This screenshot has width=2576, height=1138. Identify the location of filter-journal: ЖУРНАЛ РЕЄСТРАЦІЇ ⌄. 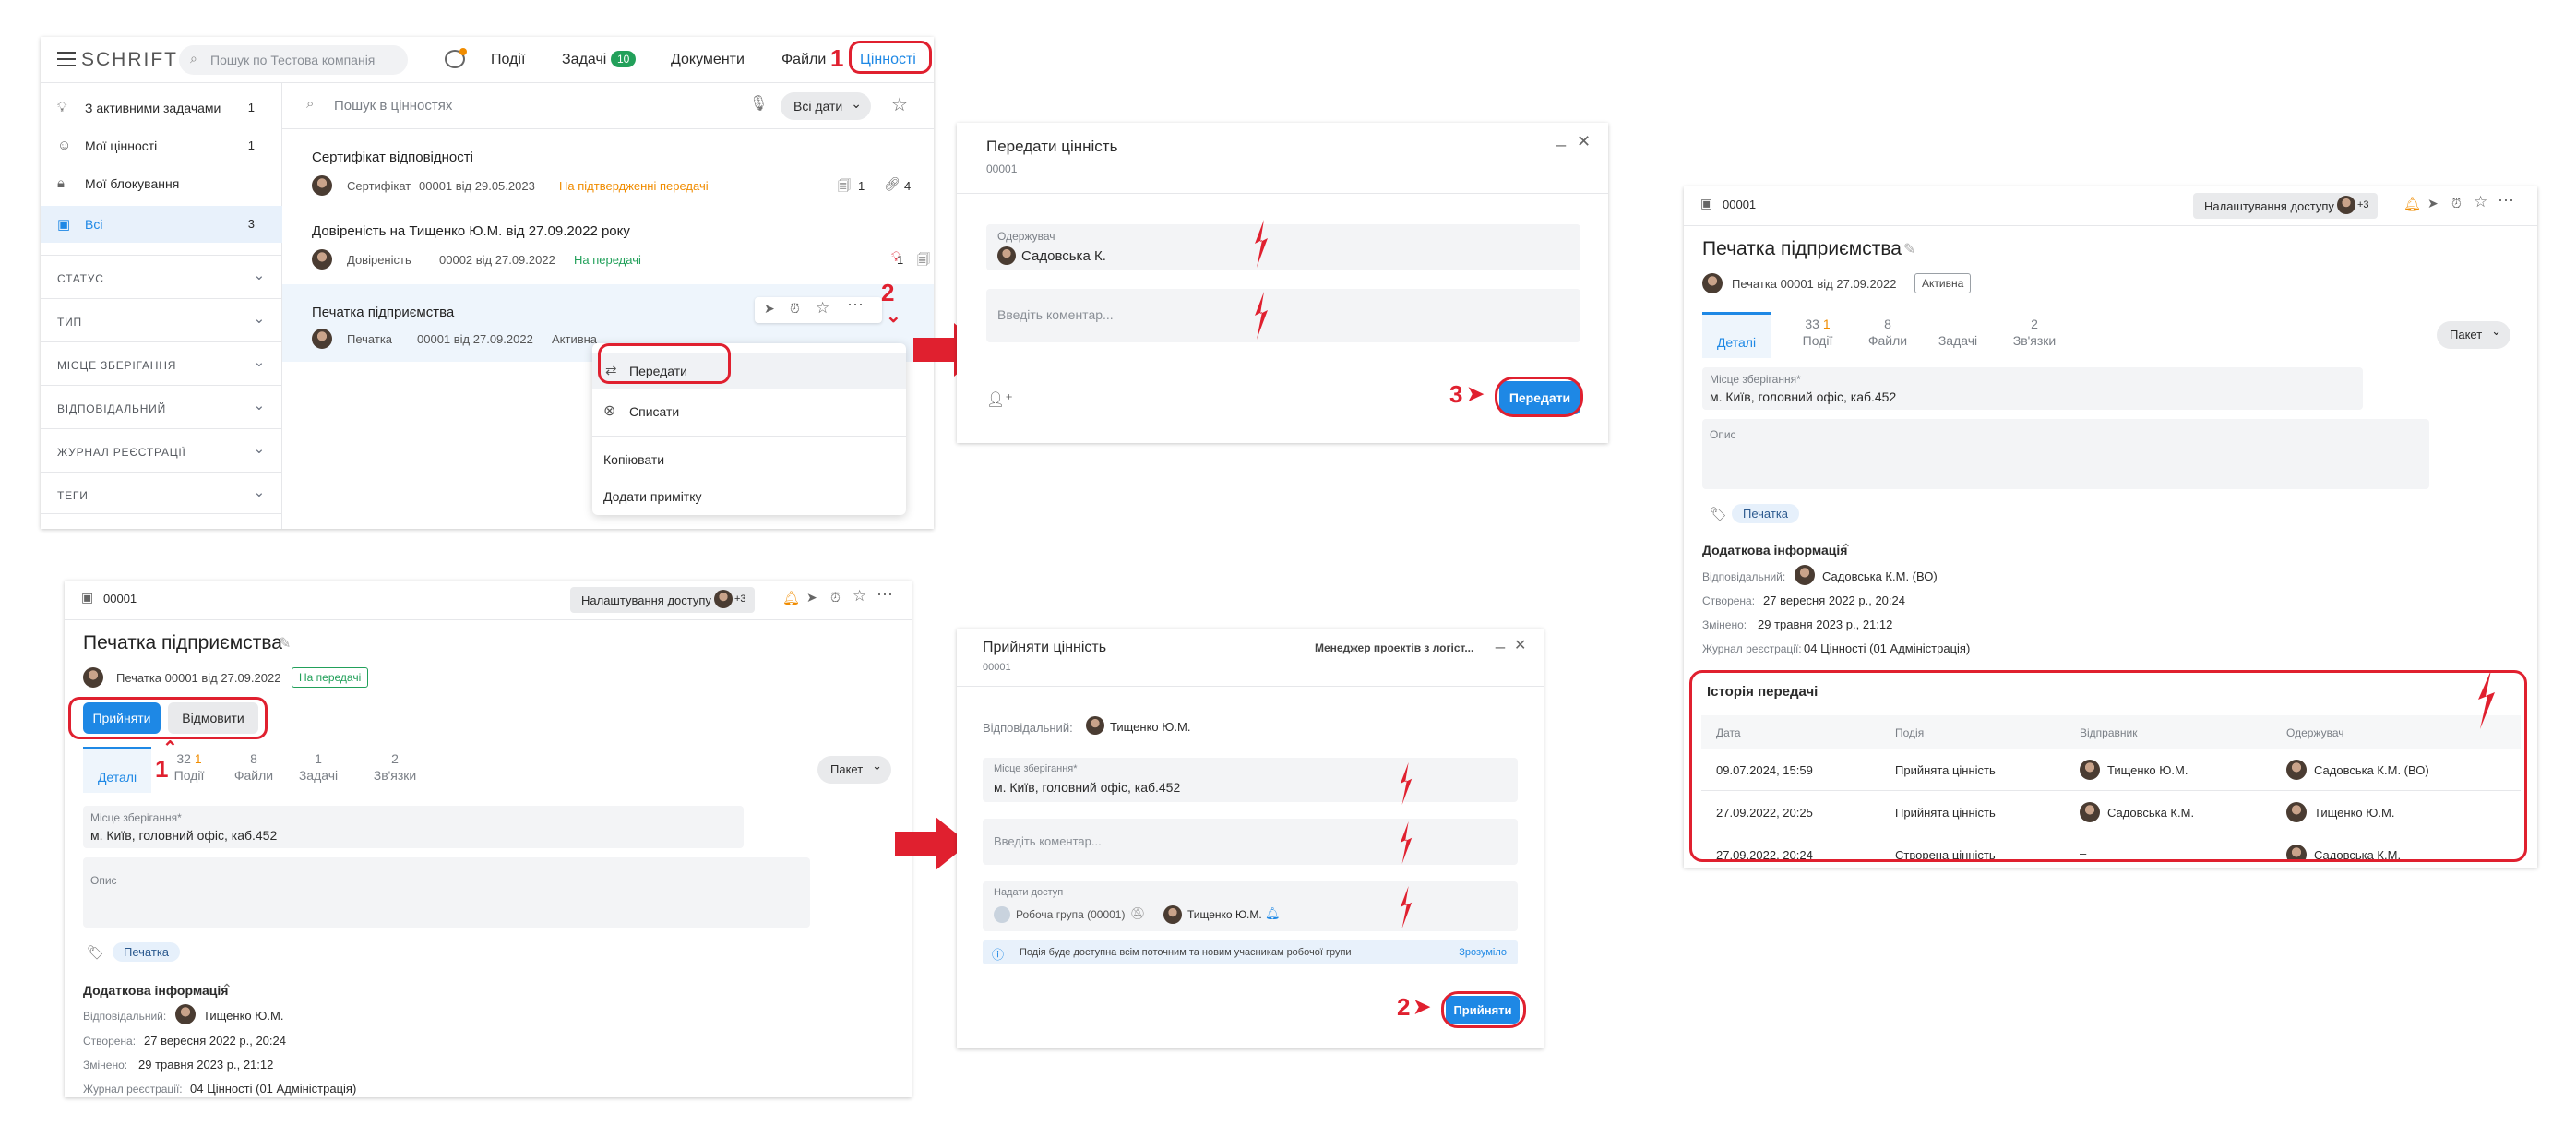
(162, 449).